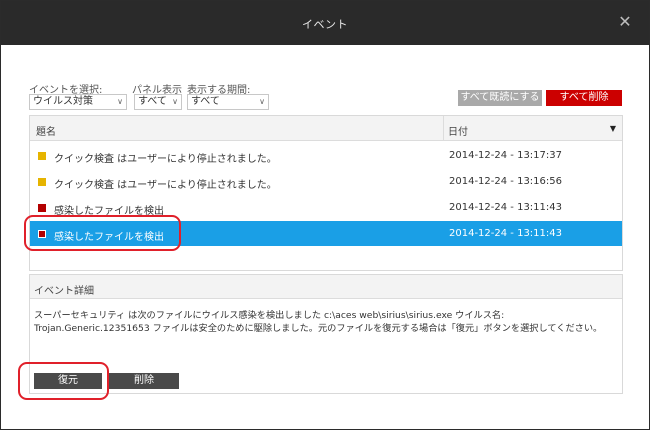 The width and height of the screenshot is (650, 430). What do you see at coordinates (326, 128) in the screenshot?
I see `table-header: 題名 日付 ▼` at bounding box center [326, 128].